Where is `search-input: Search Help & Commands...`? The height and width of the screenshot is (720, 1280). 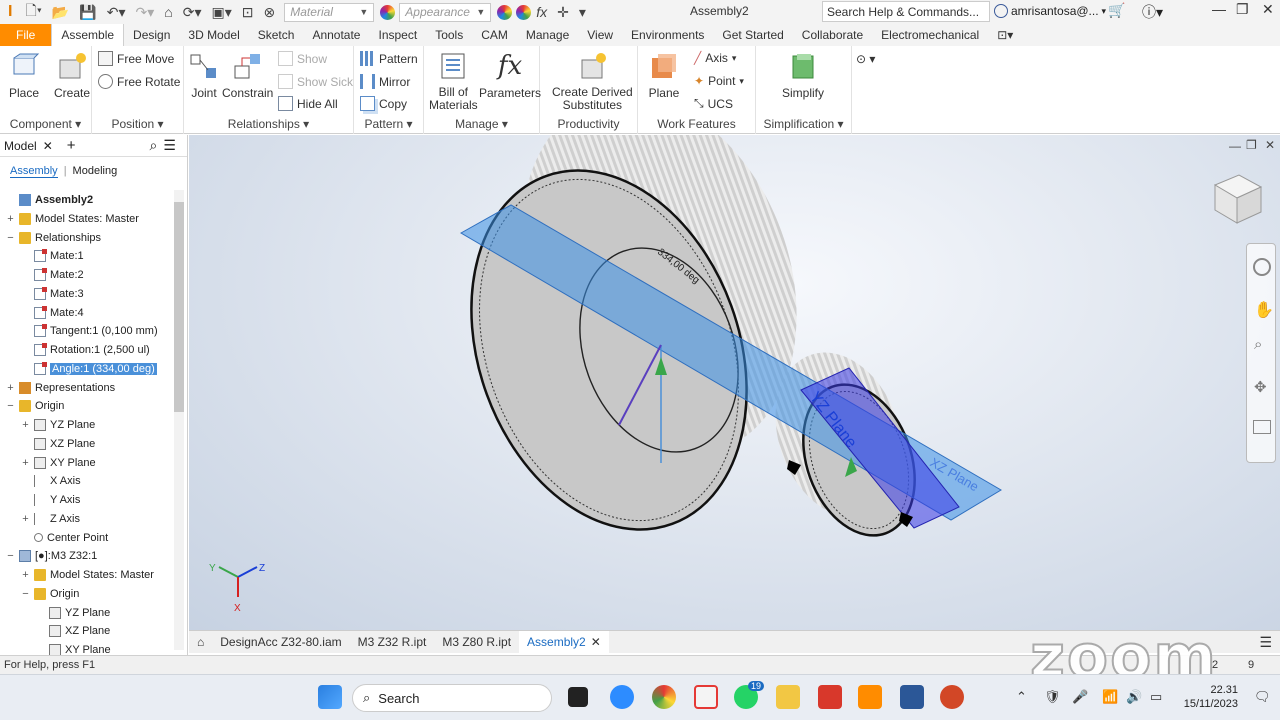 search-input: Search Help & Commands... is located at coordinates (906, 11).